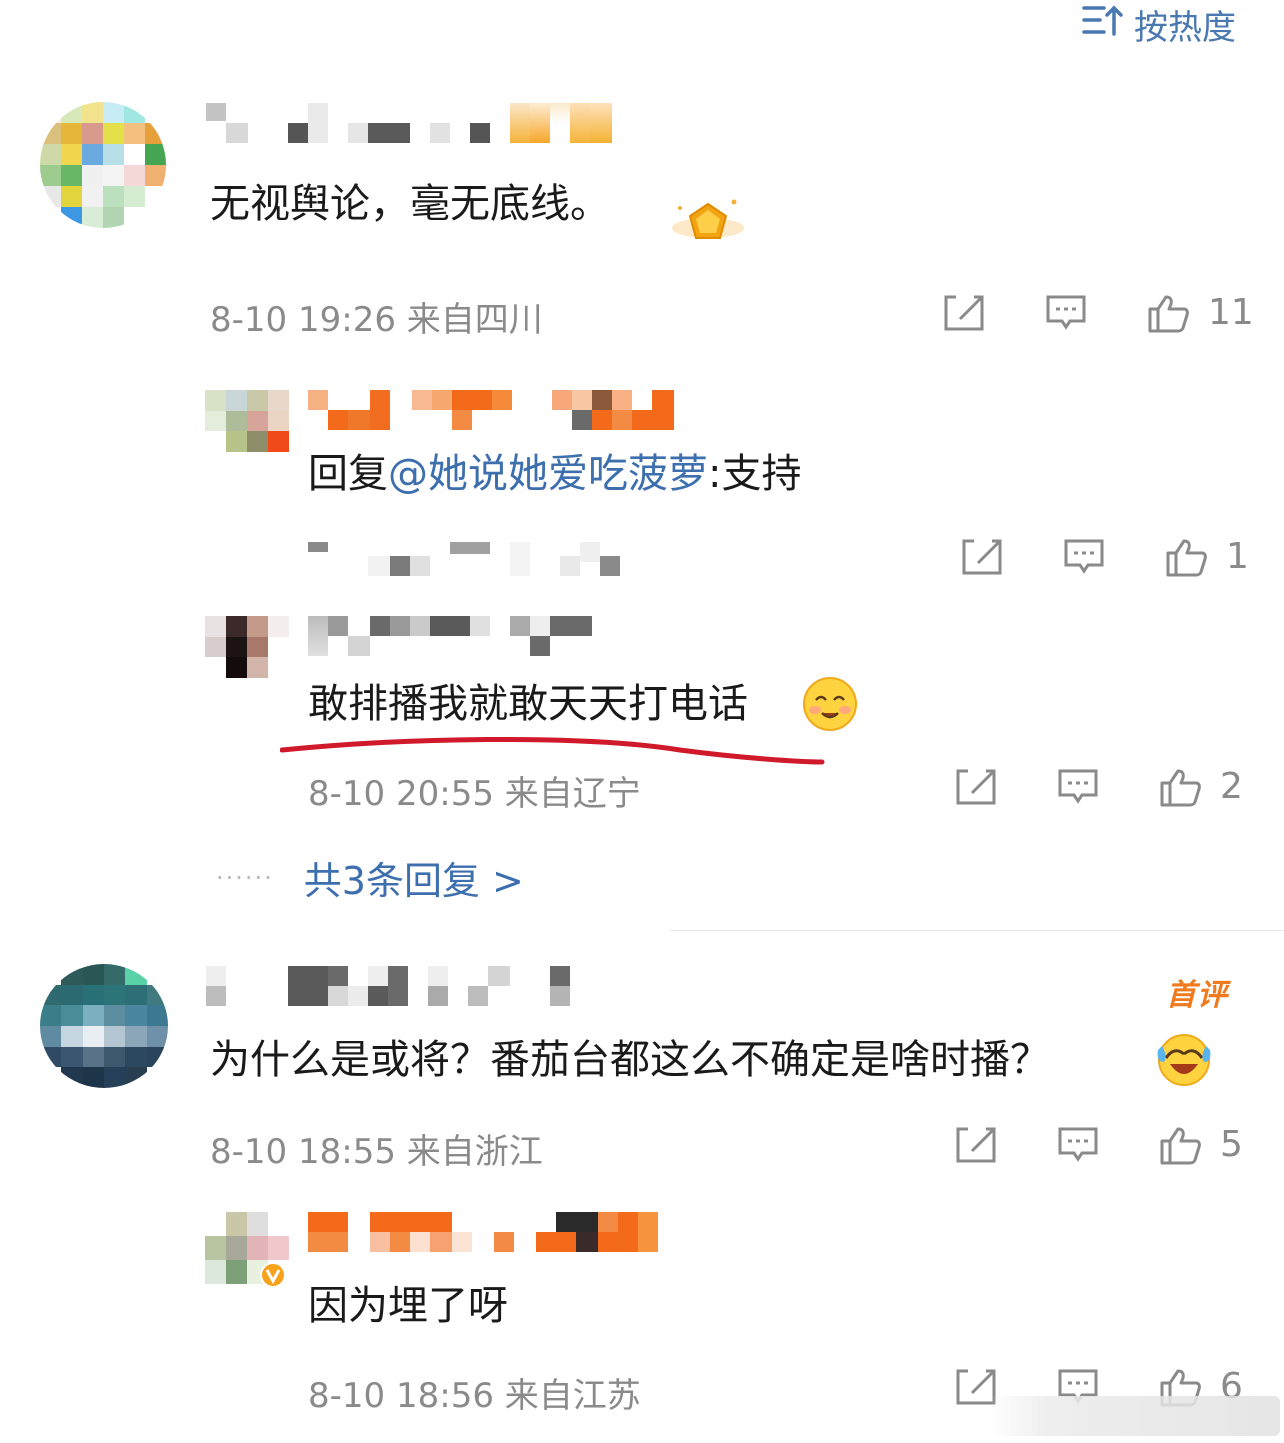  I want to click on reply-meta: 8-10 20:55 来自辽宁, so click(474, 794).